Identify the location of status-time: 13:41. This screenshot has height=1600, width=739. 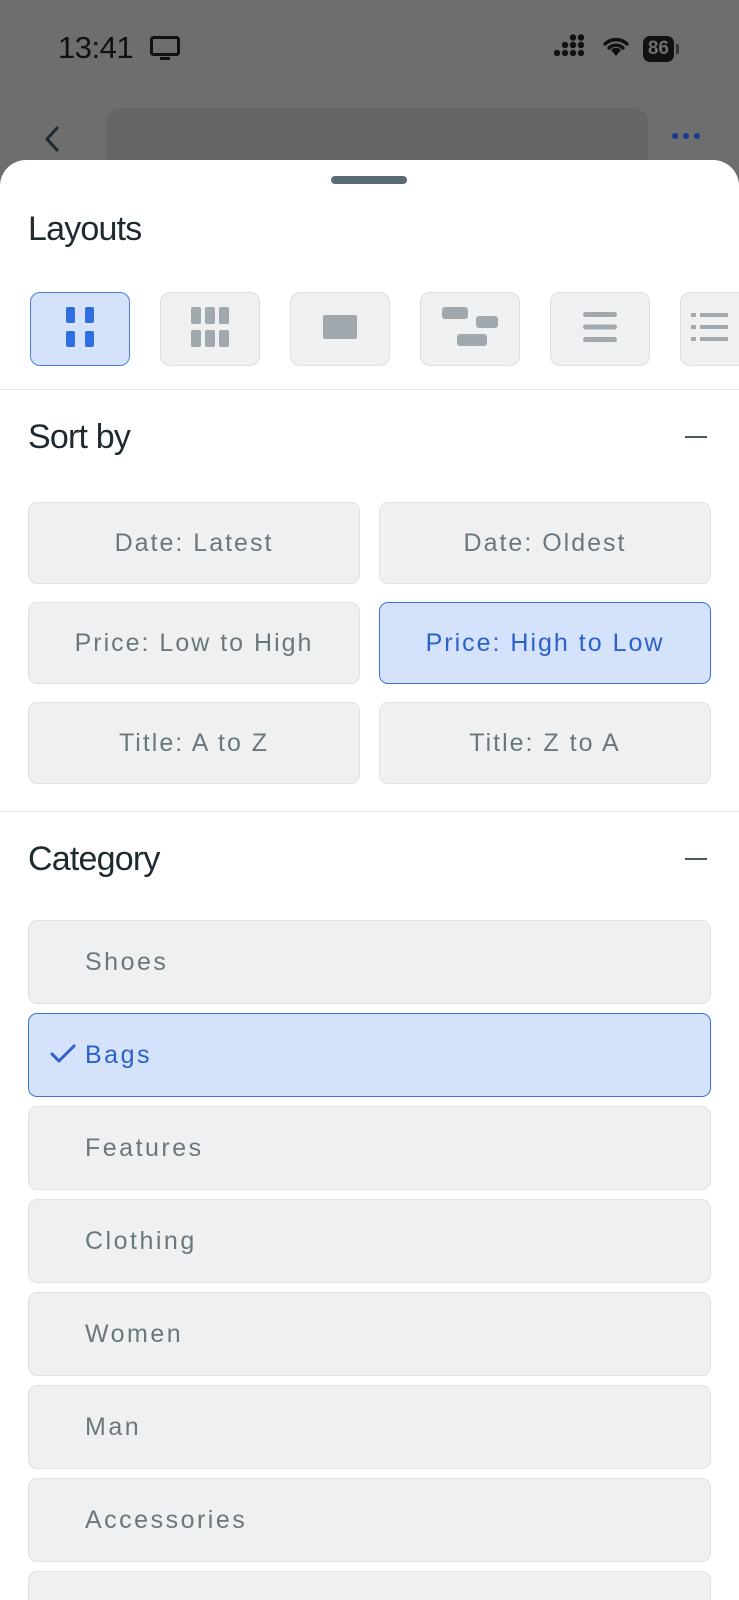
(96, 47).